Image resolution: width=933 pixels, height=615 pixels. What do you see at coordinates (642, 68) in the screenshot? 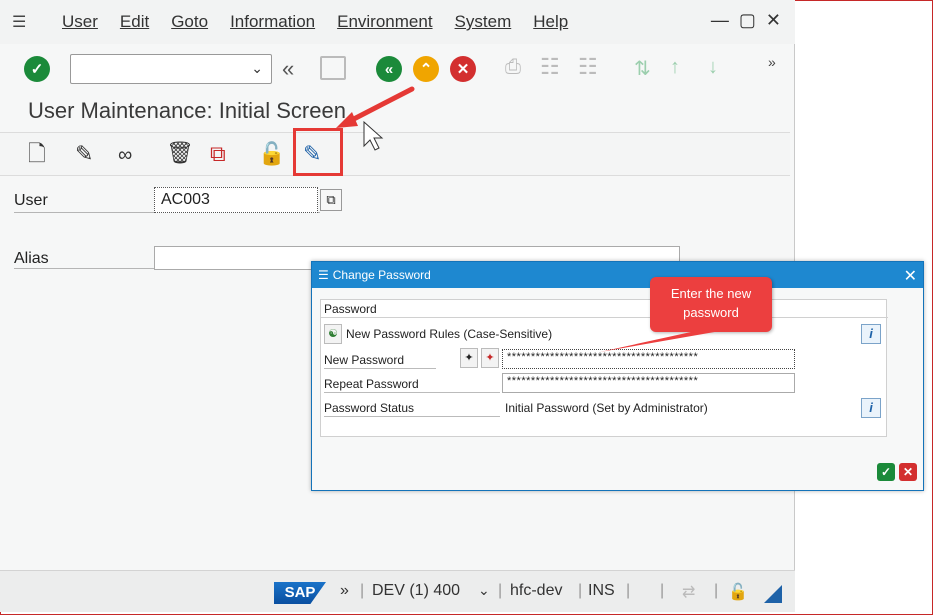
I see `first-page-icon: ⇅` at bounding box center [642, 68].